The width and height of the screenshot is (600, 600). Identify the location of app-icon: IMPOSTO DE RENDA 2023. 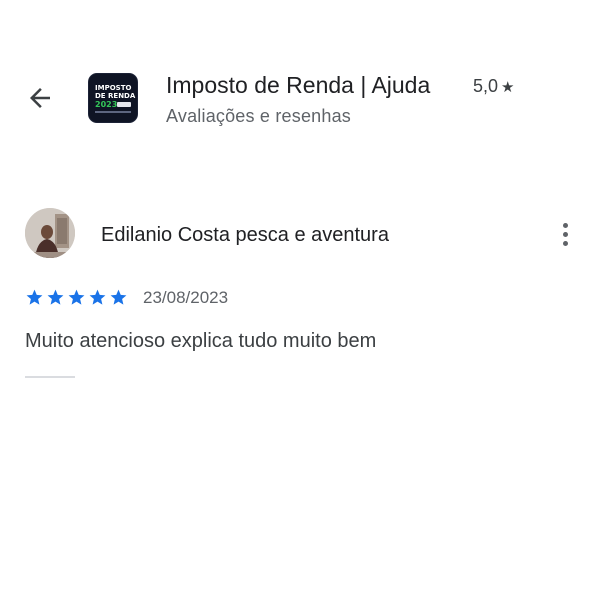
(113, 98).